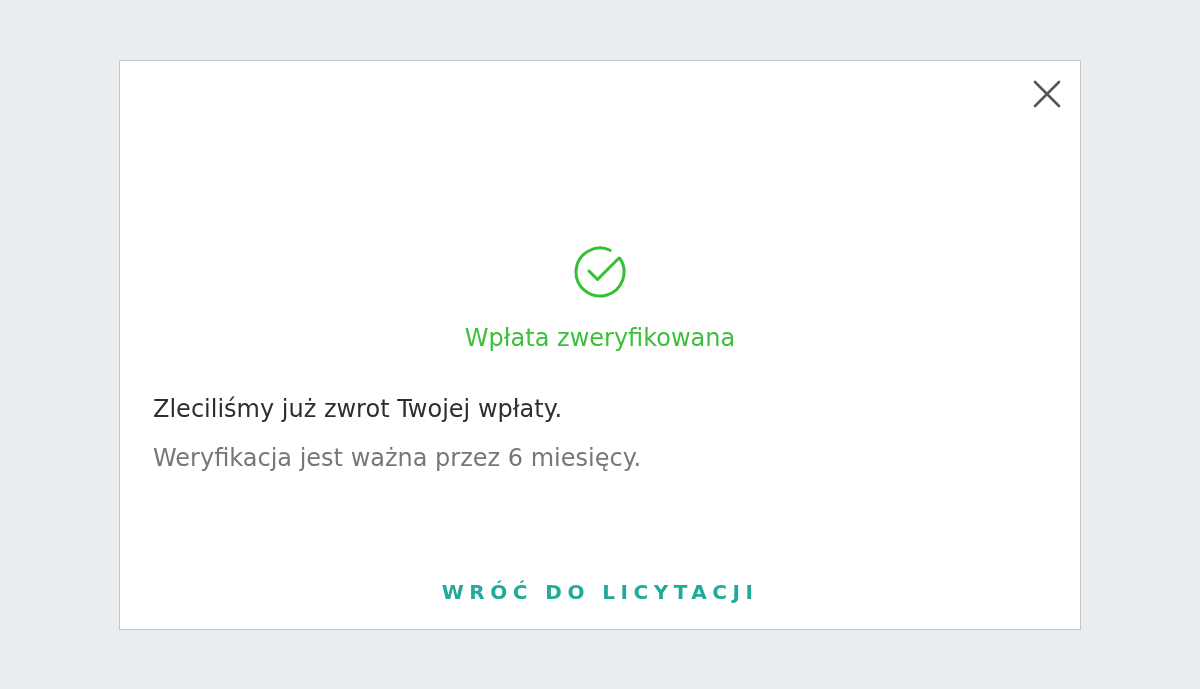 The image size is (1200, 689). I want to click on check-circle-icon, so click(600, 272).